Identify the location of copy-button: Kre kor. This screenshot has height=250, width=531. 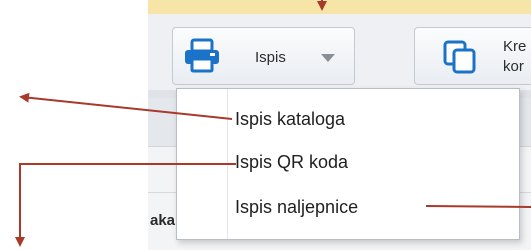
(472, 56).